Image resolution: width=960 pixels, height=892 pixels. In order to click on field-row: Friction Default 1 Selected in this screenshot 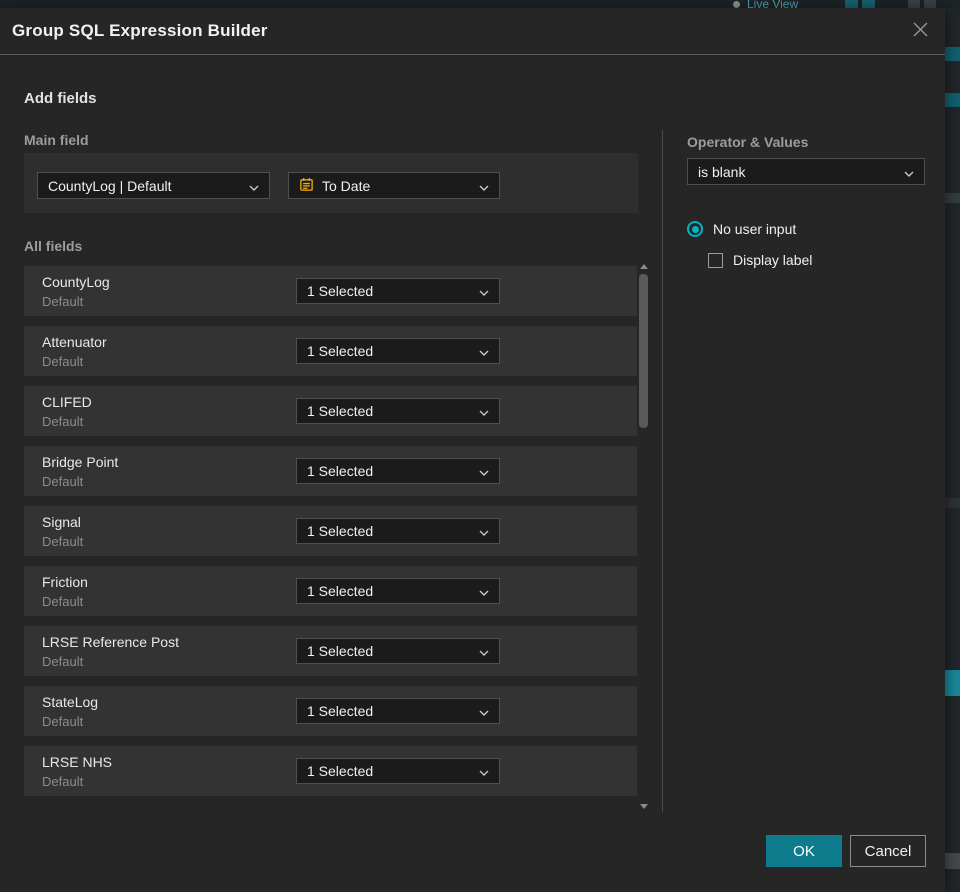, I will do `click(330, 591)`.